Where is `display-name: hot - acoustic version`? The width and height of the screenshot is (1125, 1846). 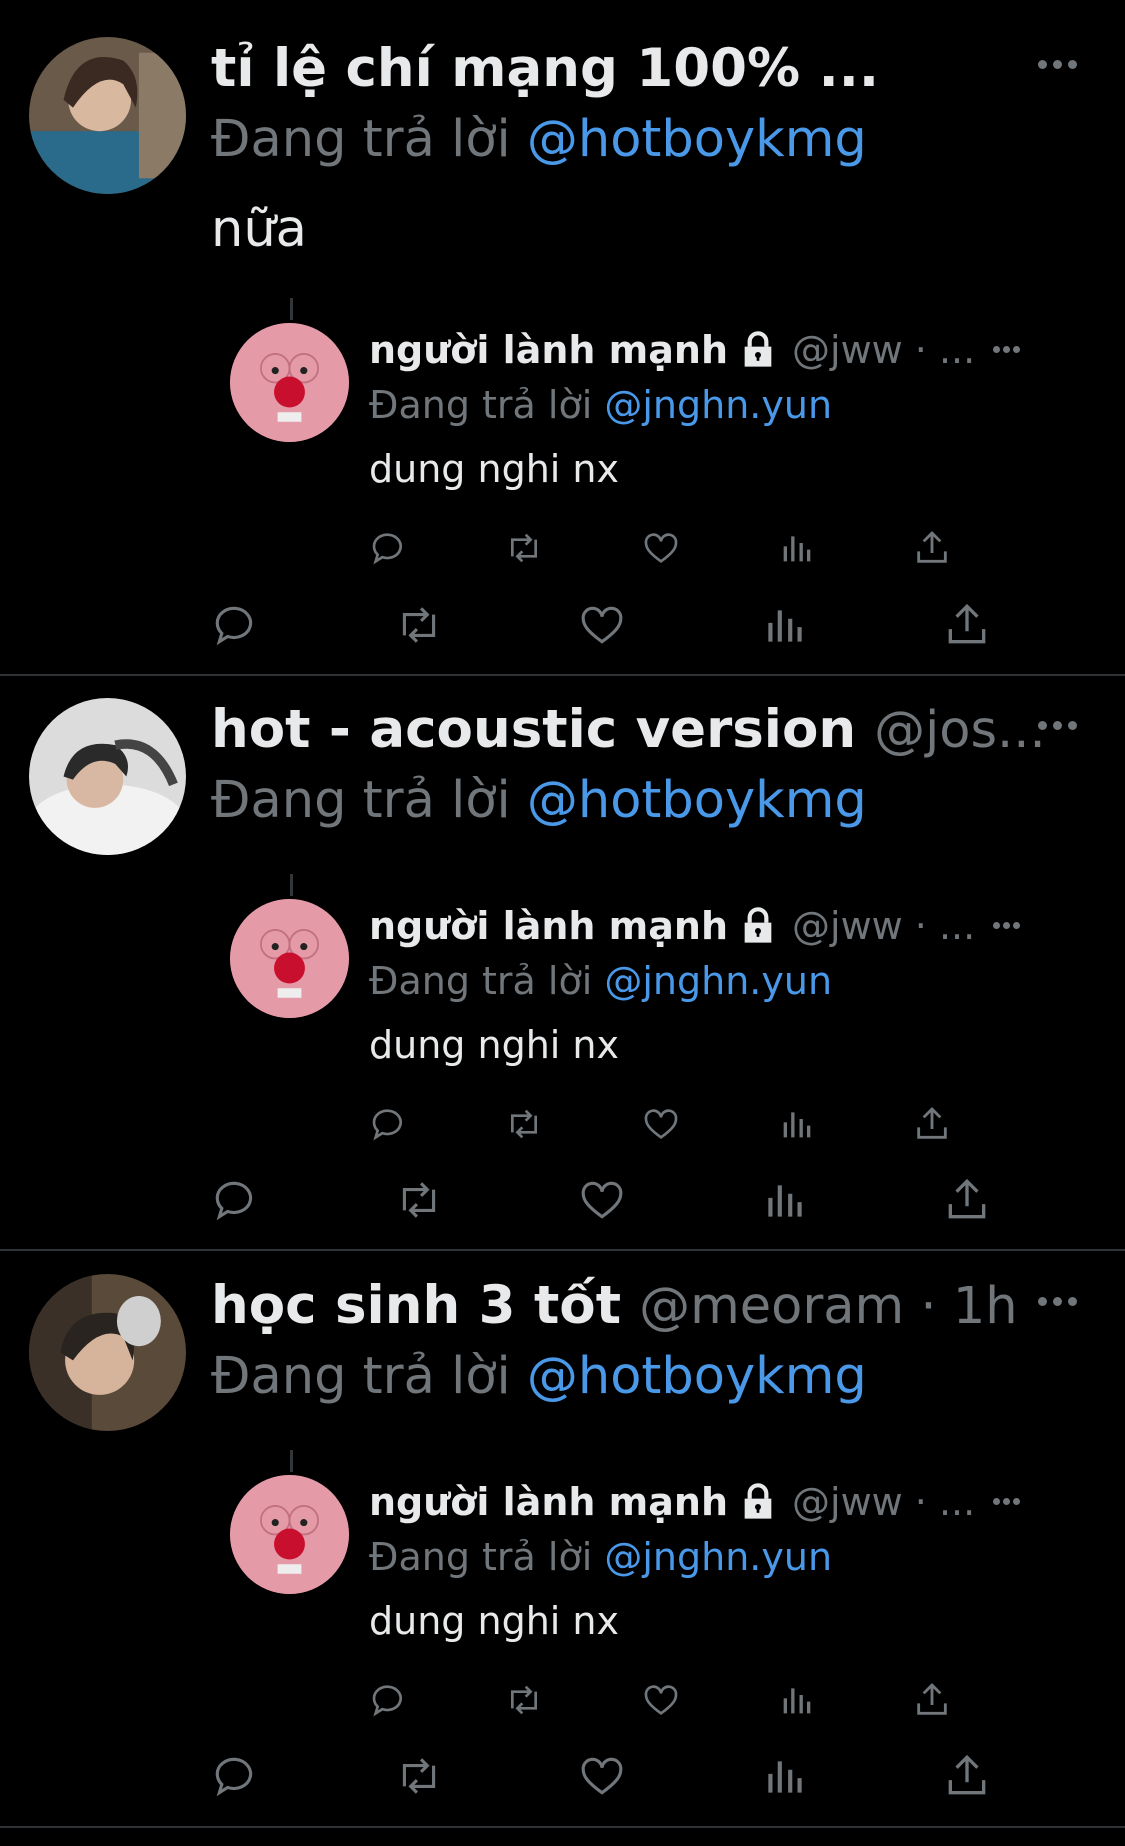
display-name: hot - acoustic version is located at coordinates (533, 729).